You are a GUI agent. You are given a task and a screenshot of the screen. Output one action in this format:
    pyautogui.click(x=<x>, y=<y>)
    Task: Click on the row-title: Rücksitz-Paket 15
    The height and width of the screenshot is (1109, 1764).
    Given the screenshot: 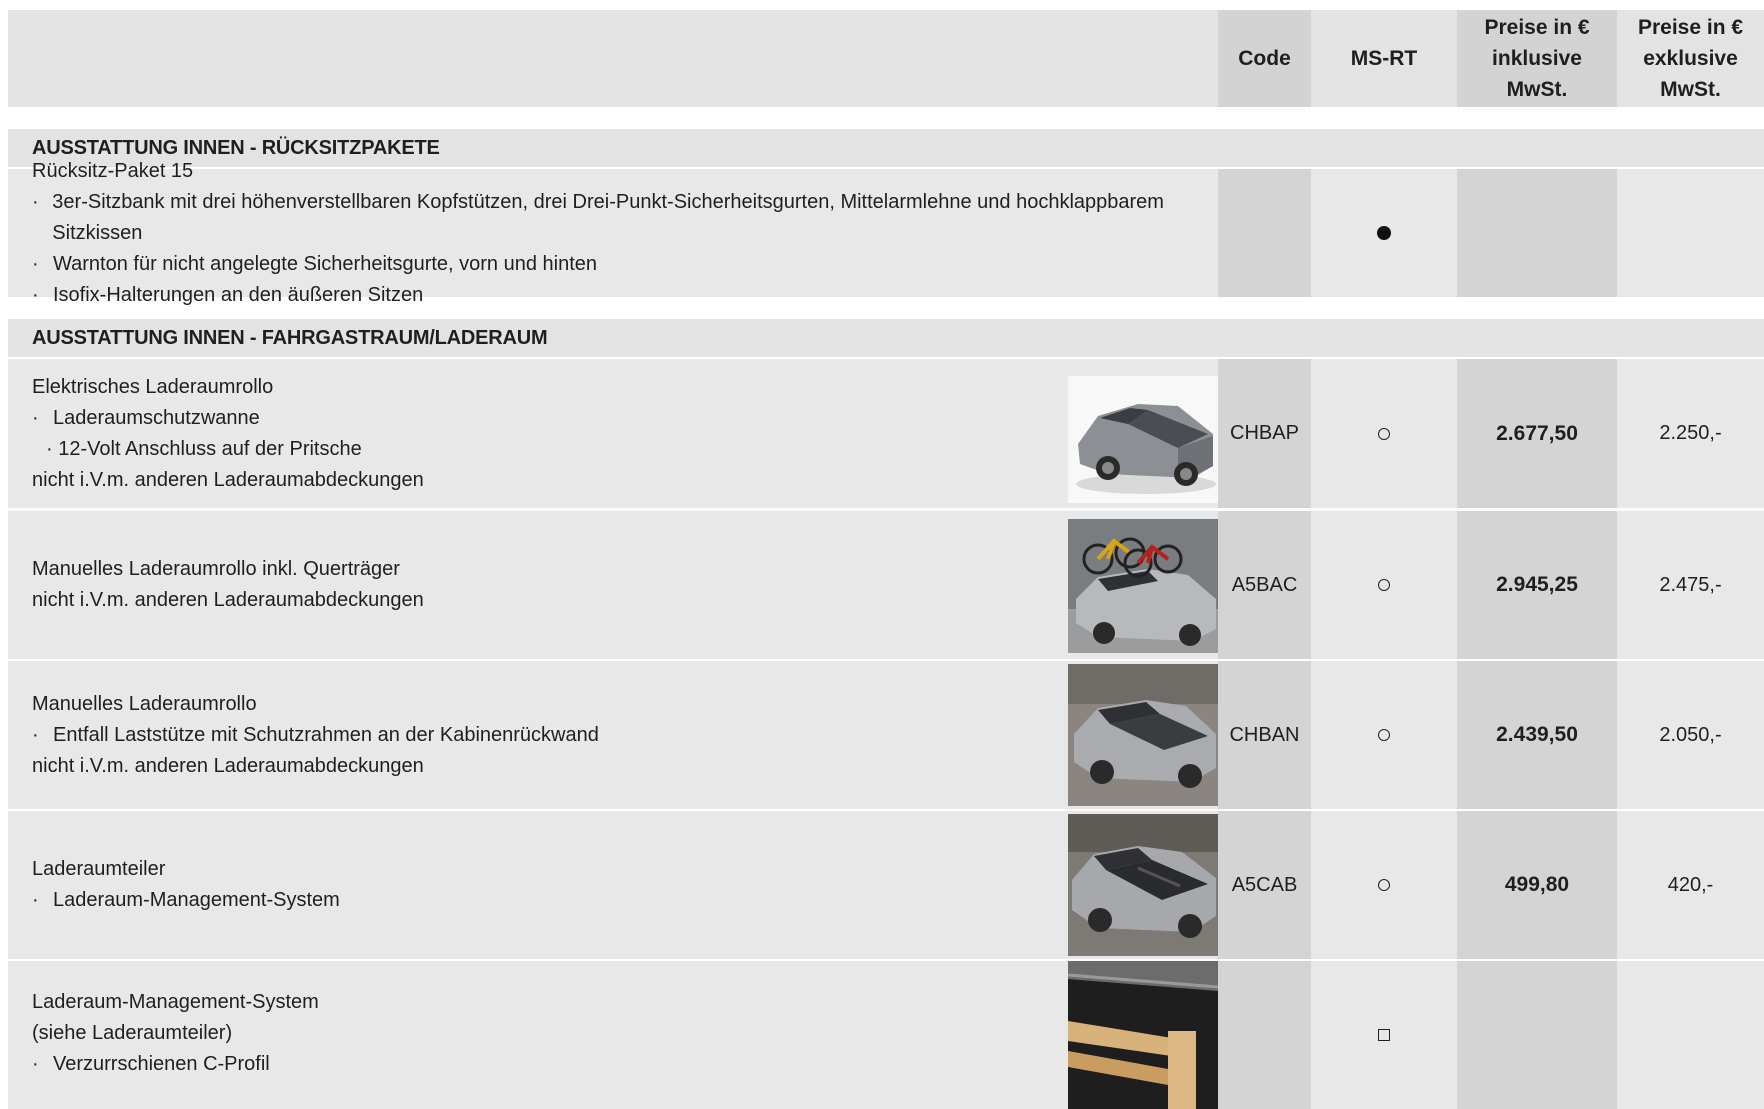 What is the action you would take?
    pyautogui.click(x=113, y=170)
    